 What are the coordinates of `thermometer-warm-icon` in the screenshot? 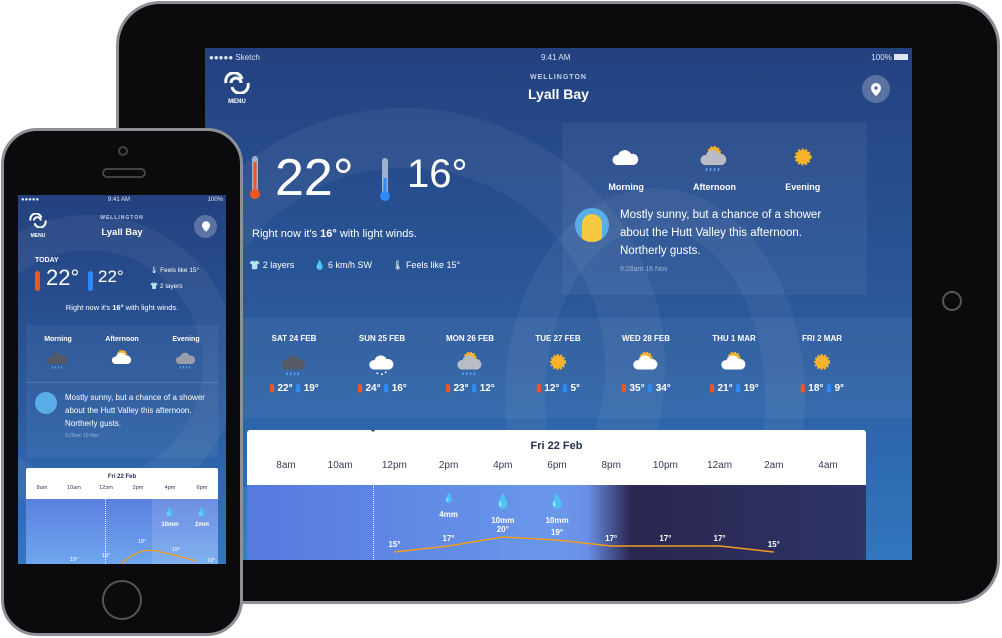 It's located at (37, 281).